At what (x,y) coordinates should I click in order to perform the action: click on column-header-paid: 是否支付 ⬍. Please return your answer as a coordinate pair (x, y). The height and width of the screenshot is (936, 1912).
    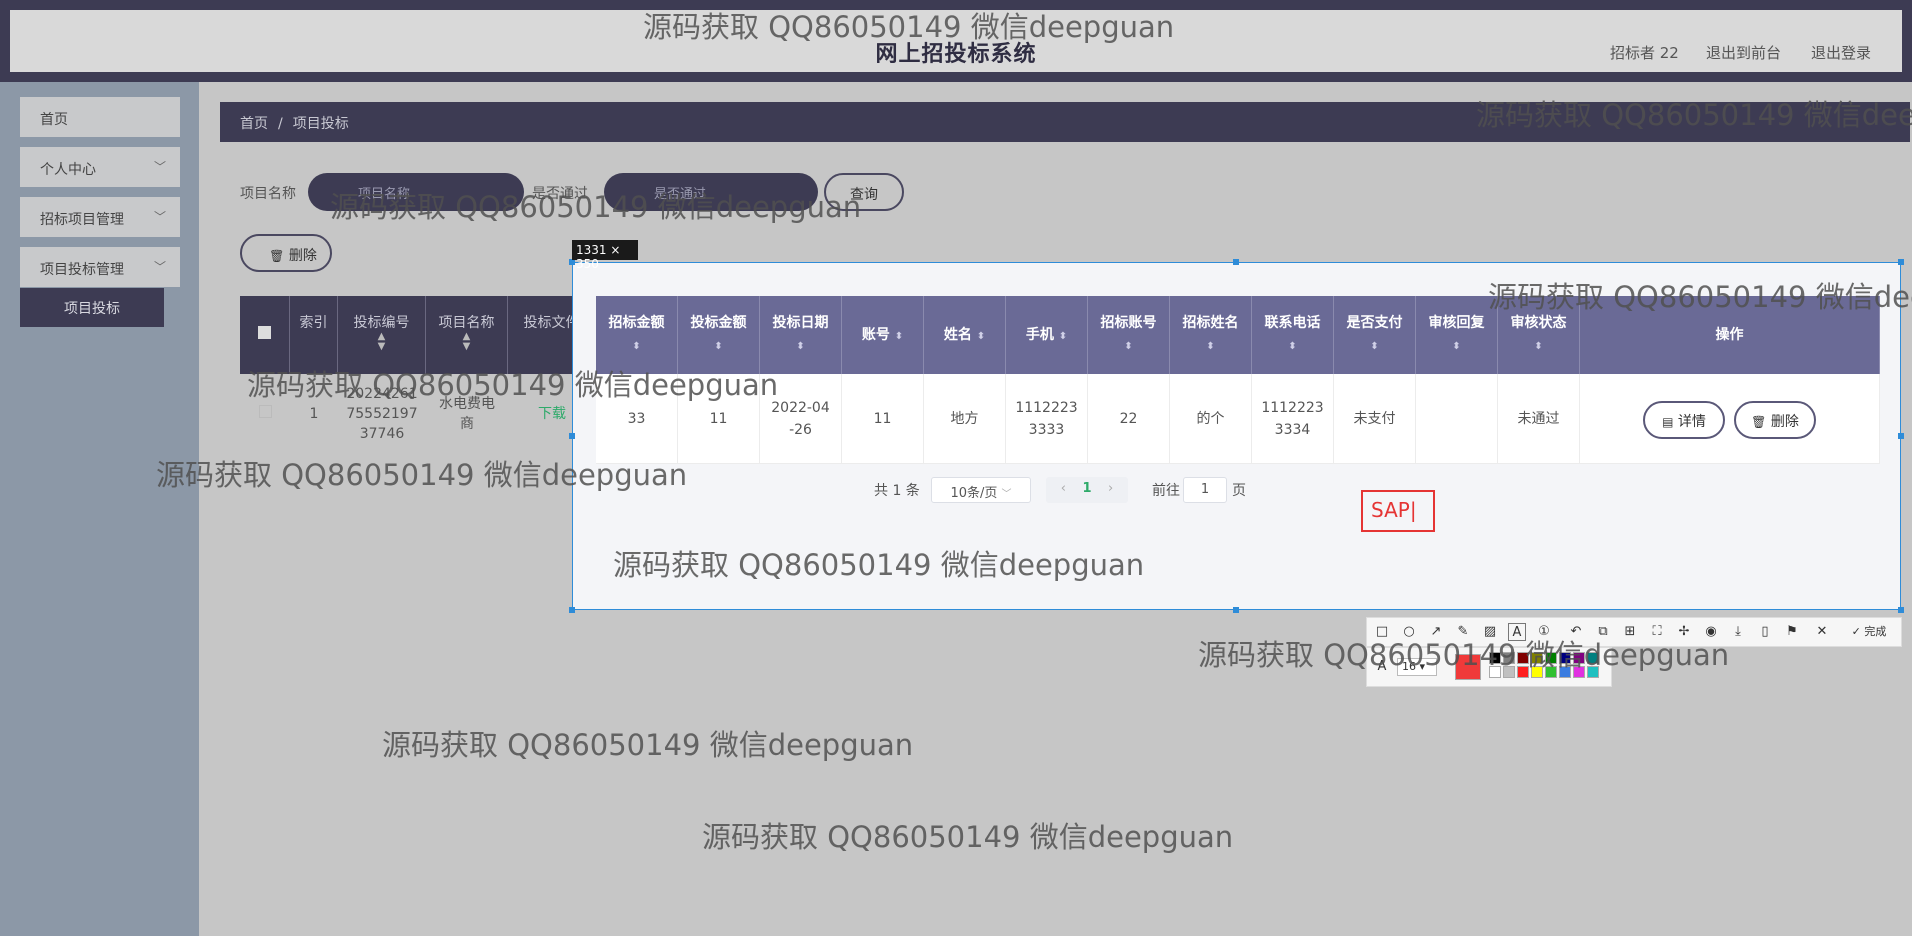
    Looking at the image, I should click on (1375, 335).